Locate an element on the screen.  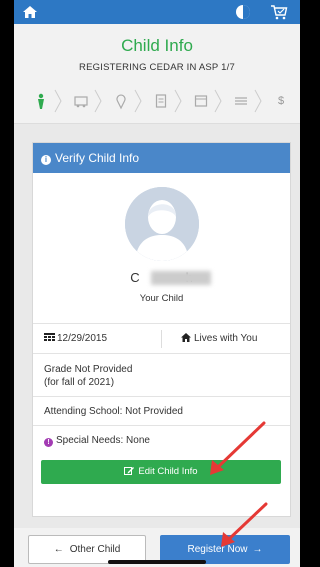
lives-with-value: Lives with You is located at coordinates (226, 338).